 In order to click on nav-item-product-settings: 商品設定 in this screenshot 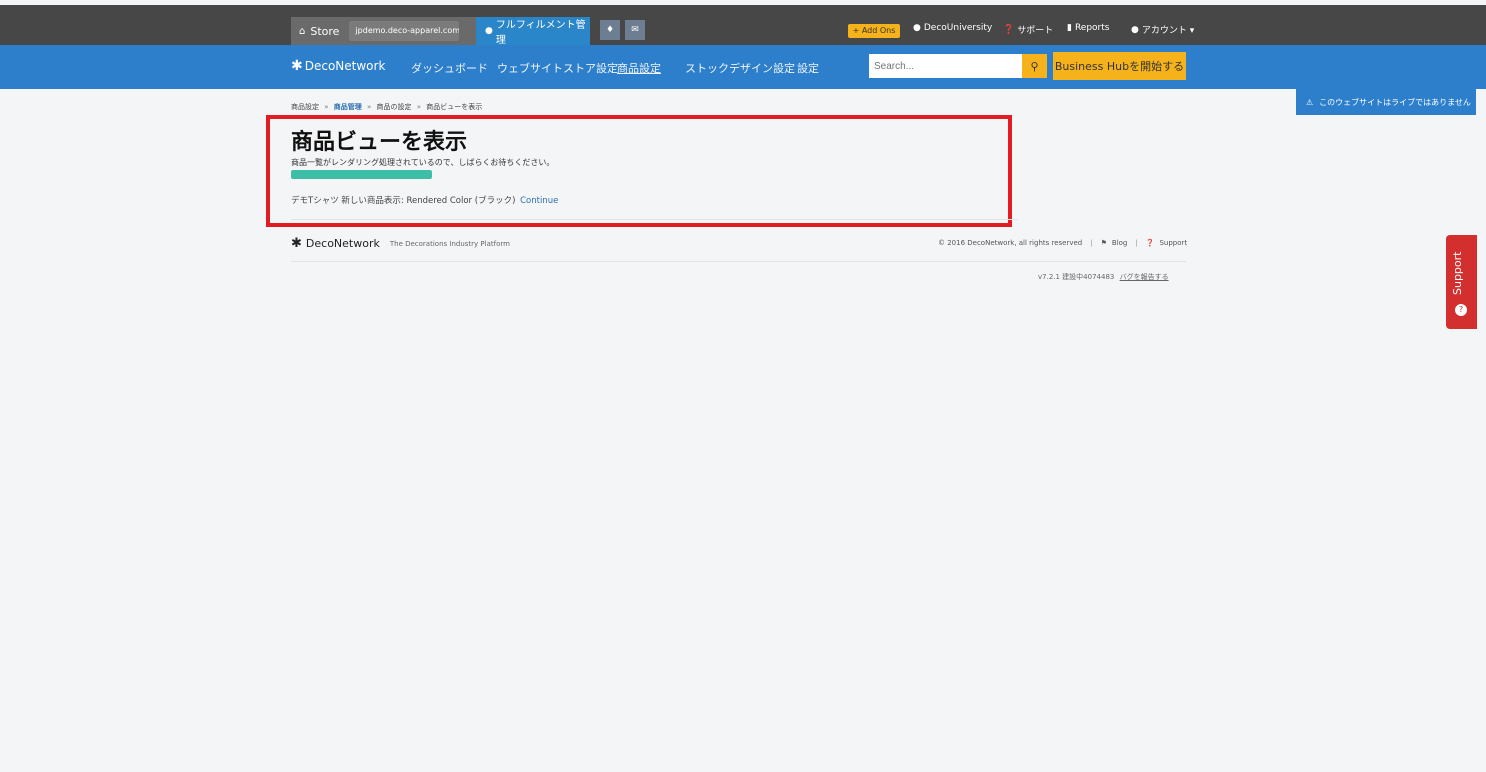, I will do `click(639, 68)`.